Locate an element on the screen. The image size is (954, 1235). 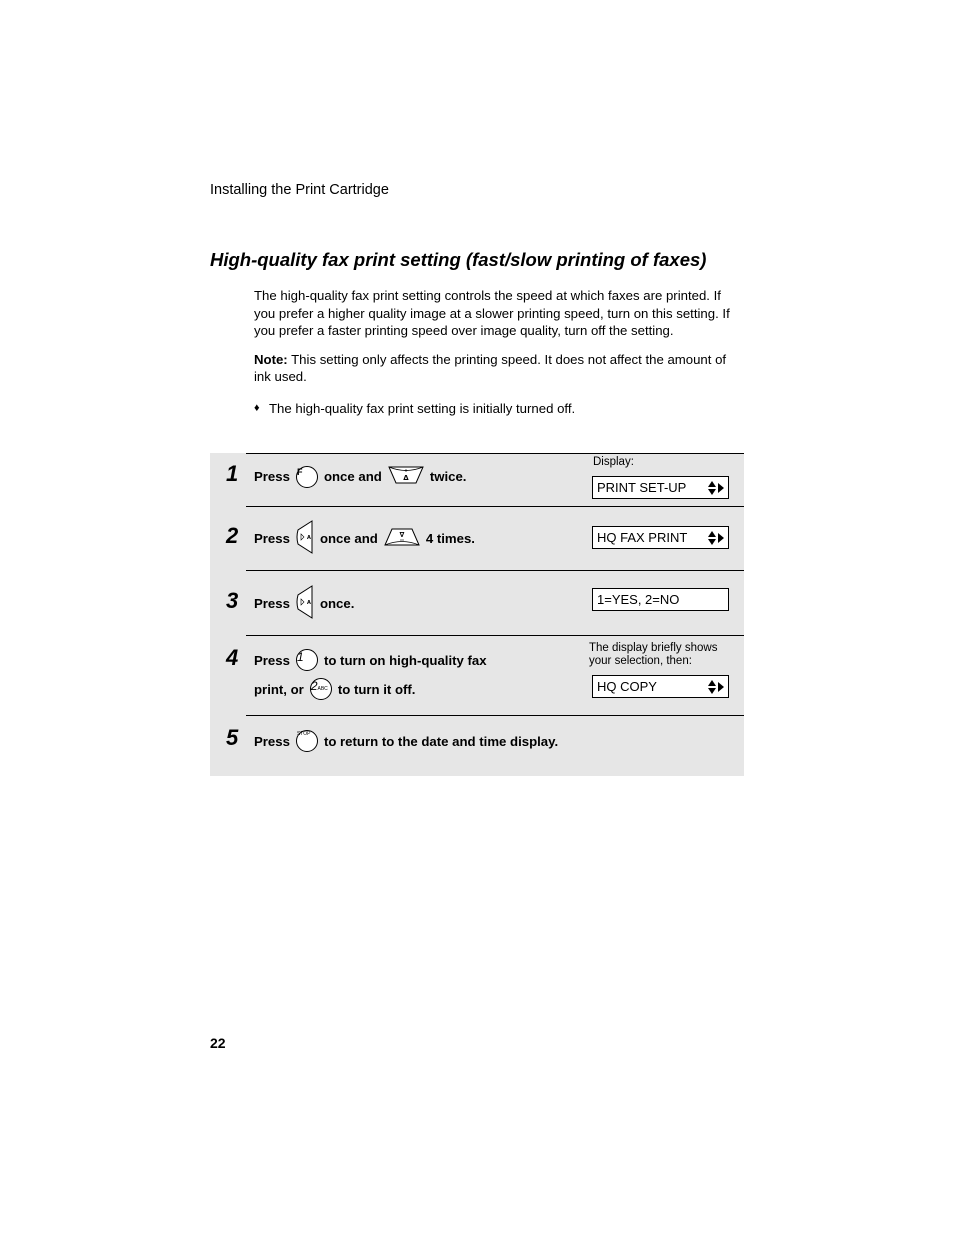
lcd-display: HQ FAX PRINT is located at coordinates (660, 537).